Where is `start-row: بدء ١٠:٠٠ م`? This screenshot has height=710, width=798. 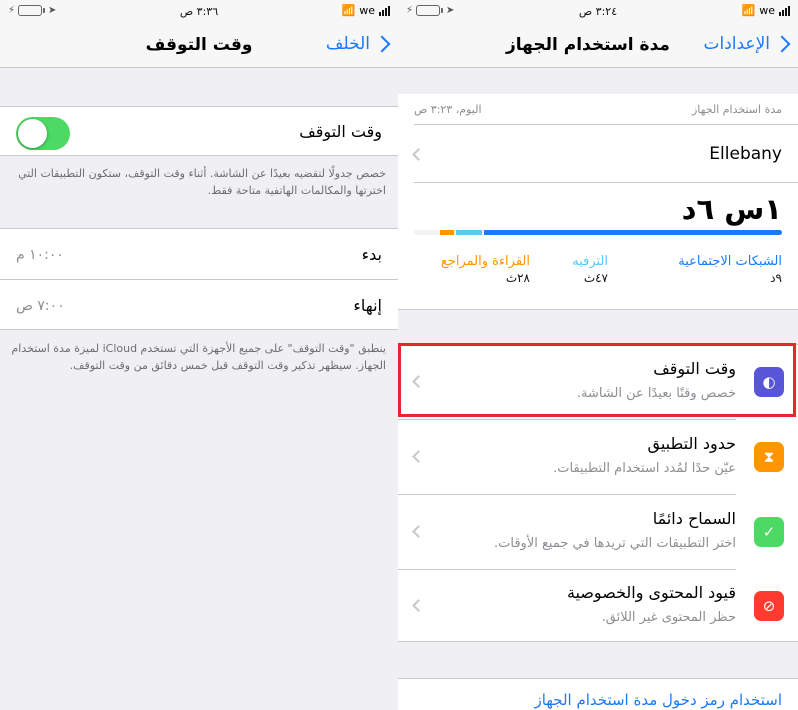
start-row: بدء ١٠:٠٠ م is located at coordinates (199, 254).